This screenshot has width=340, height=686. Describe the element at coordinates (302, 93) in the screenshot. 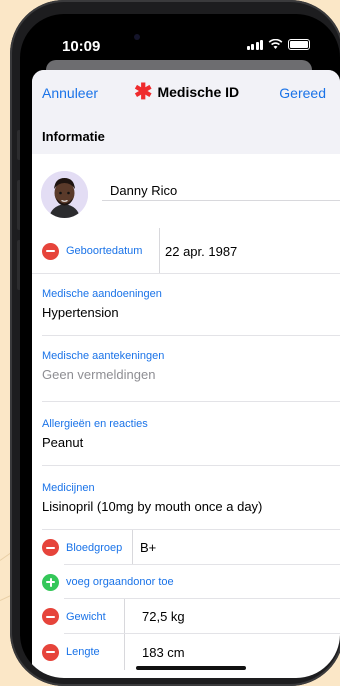

I see `done-button: Gereed` at that location.